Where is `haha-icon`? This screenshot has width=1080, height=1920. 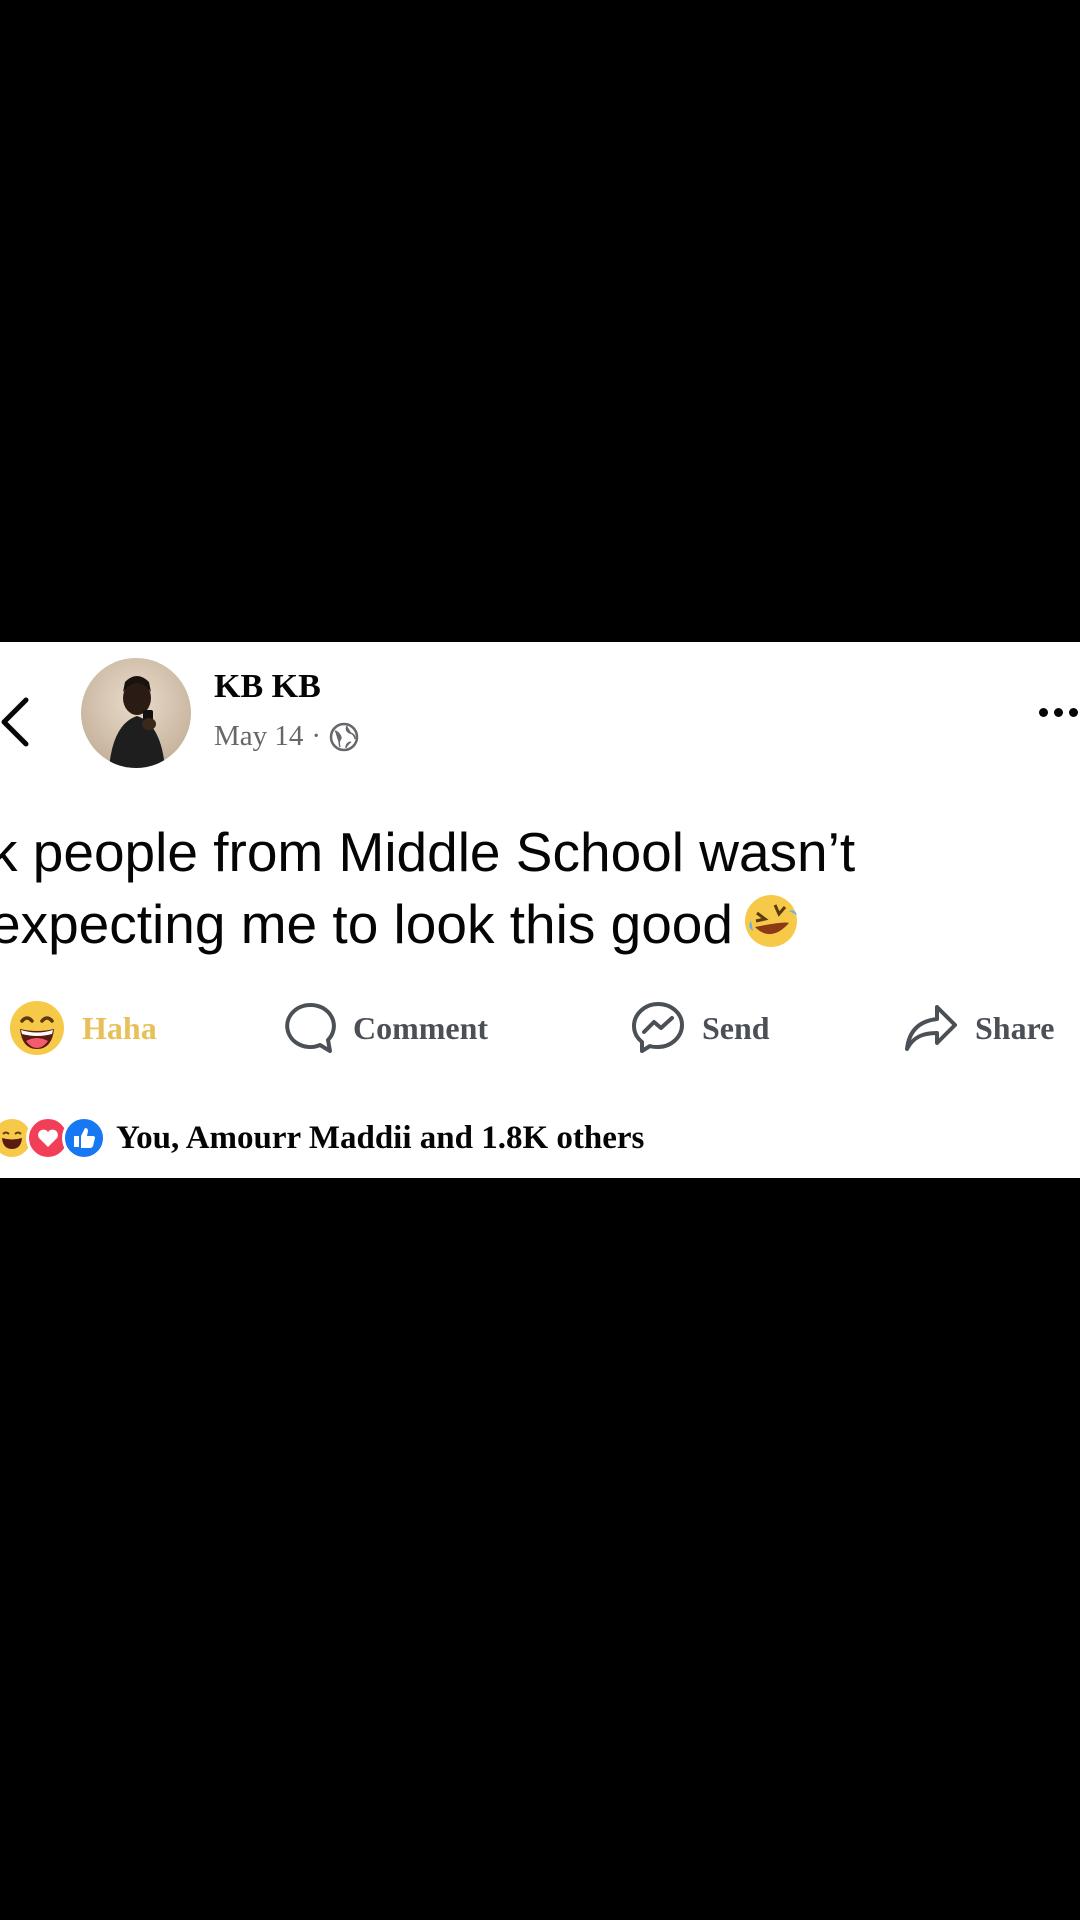
haha-icon is located at coordinates (37, 1028).